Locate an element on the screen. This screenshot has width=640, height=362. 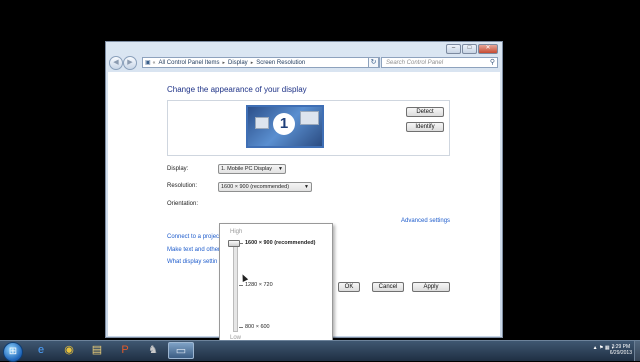
mouse-pointer-icon is located at coordinates (244, 277).